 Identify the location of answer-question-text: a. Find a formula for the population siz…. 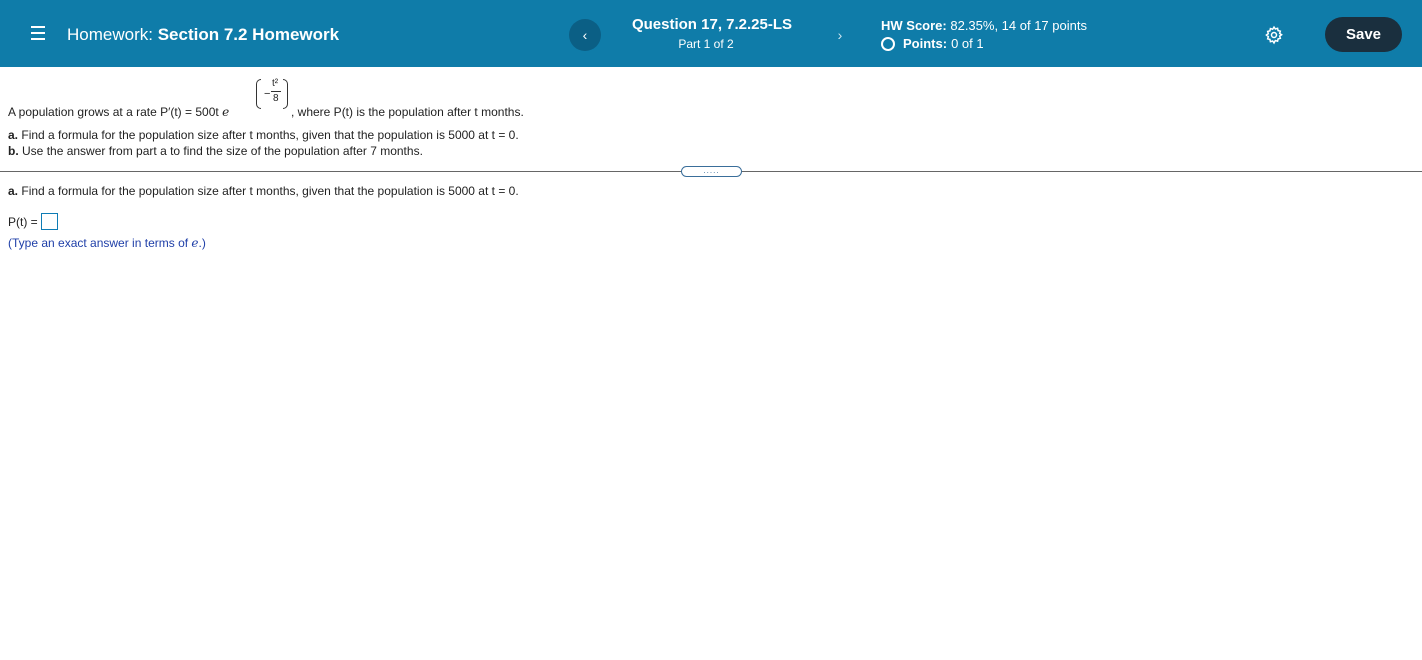
(263, 191).